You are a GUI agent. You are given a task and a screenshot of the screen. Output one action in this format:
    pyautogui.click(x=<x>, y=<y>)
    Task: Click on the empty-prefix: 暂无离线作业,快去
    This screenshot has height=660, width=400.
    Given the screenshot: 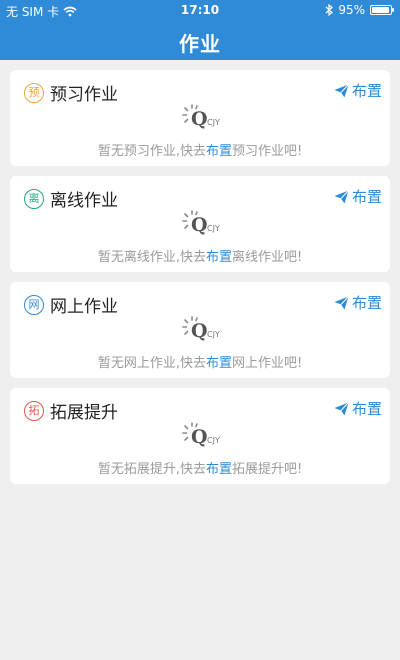 What is the action you would take?
    pyautogui.click(x=151, y=257)
    